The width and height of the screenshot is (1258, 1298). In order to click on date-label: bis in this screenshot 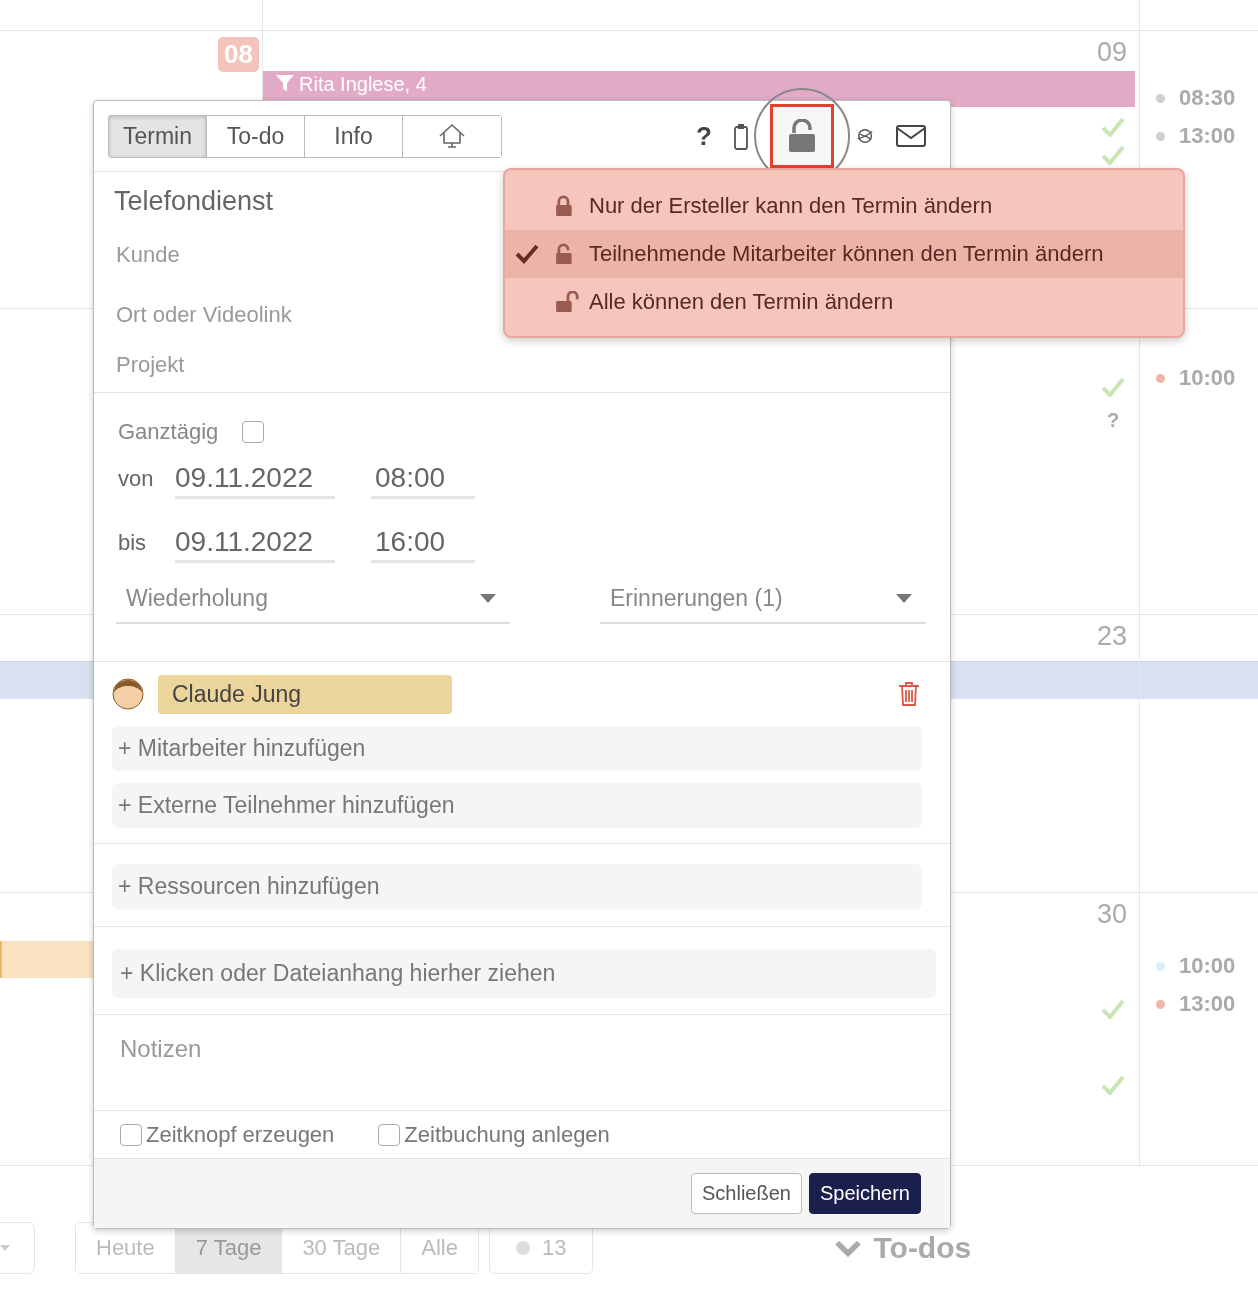, I will do `click(133, 543)`.